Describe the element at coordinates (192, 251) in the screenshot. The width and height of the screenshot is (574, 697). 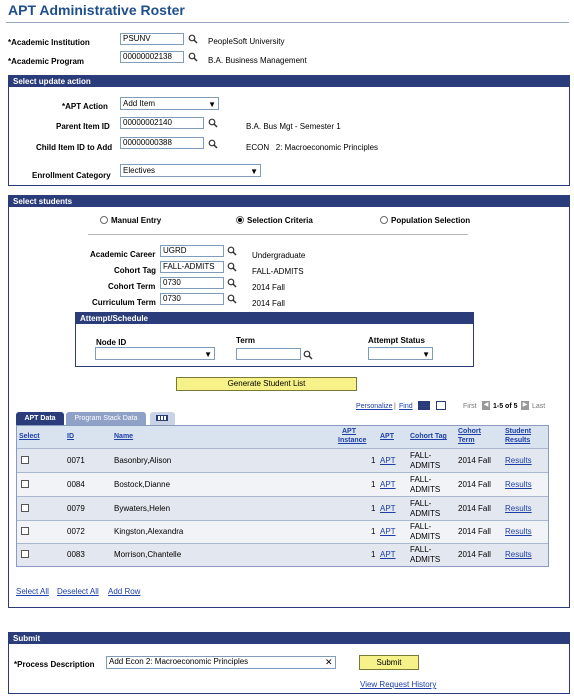
I see `academic-career-input: UGRD` at that location.